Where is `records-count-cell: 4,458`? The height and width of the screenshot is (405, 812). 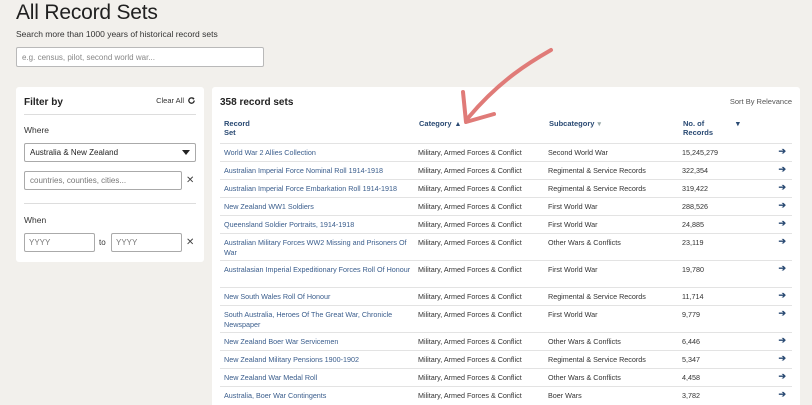
records-count-cell: 4,458 is located at coordinates (691, 377).